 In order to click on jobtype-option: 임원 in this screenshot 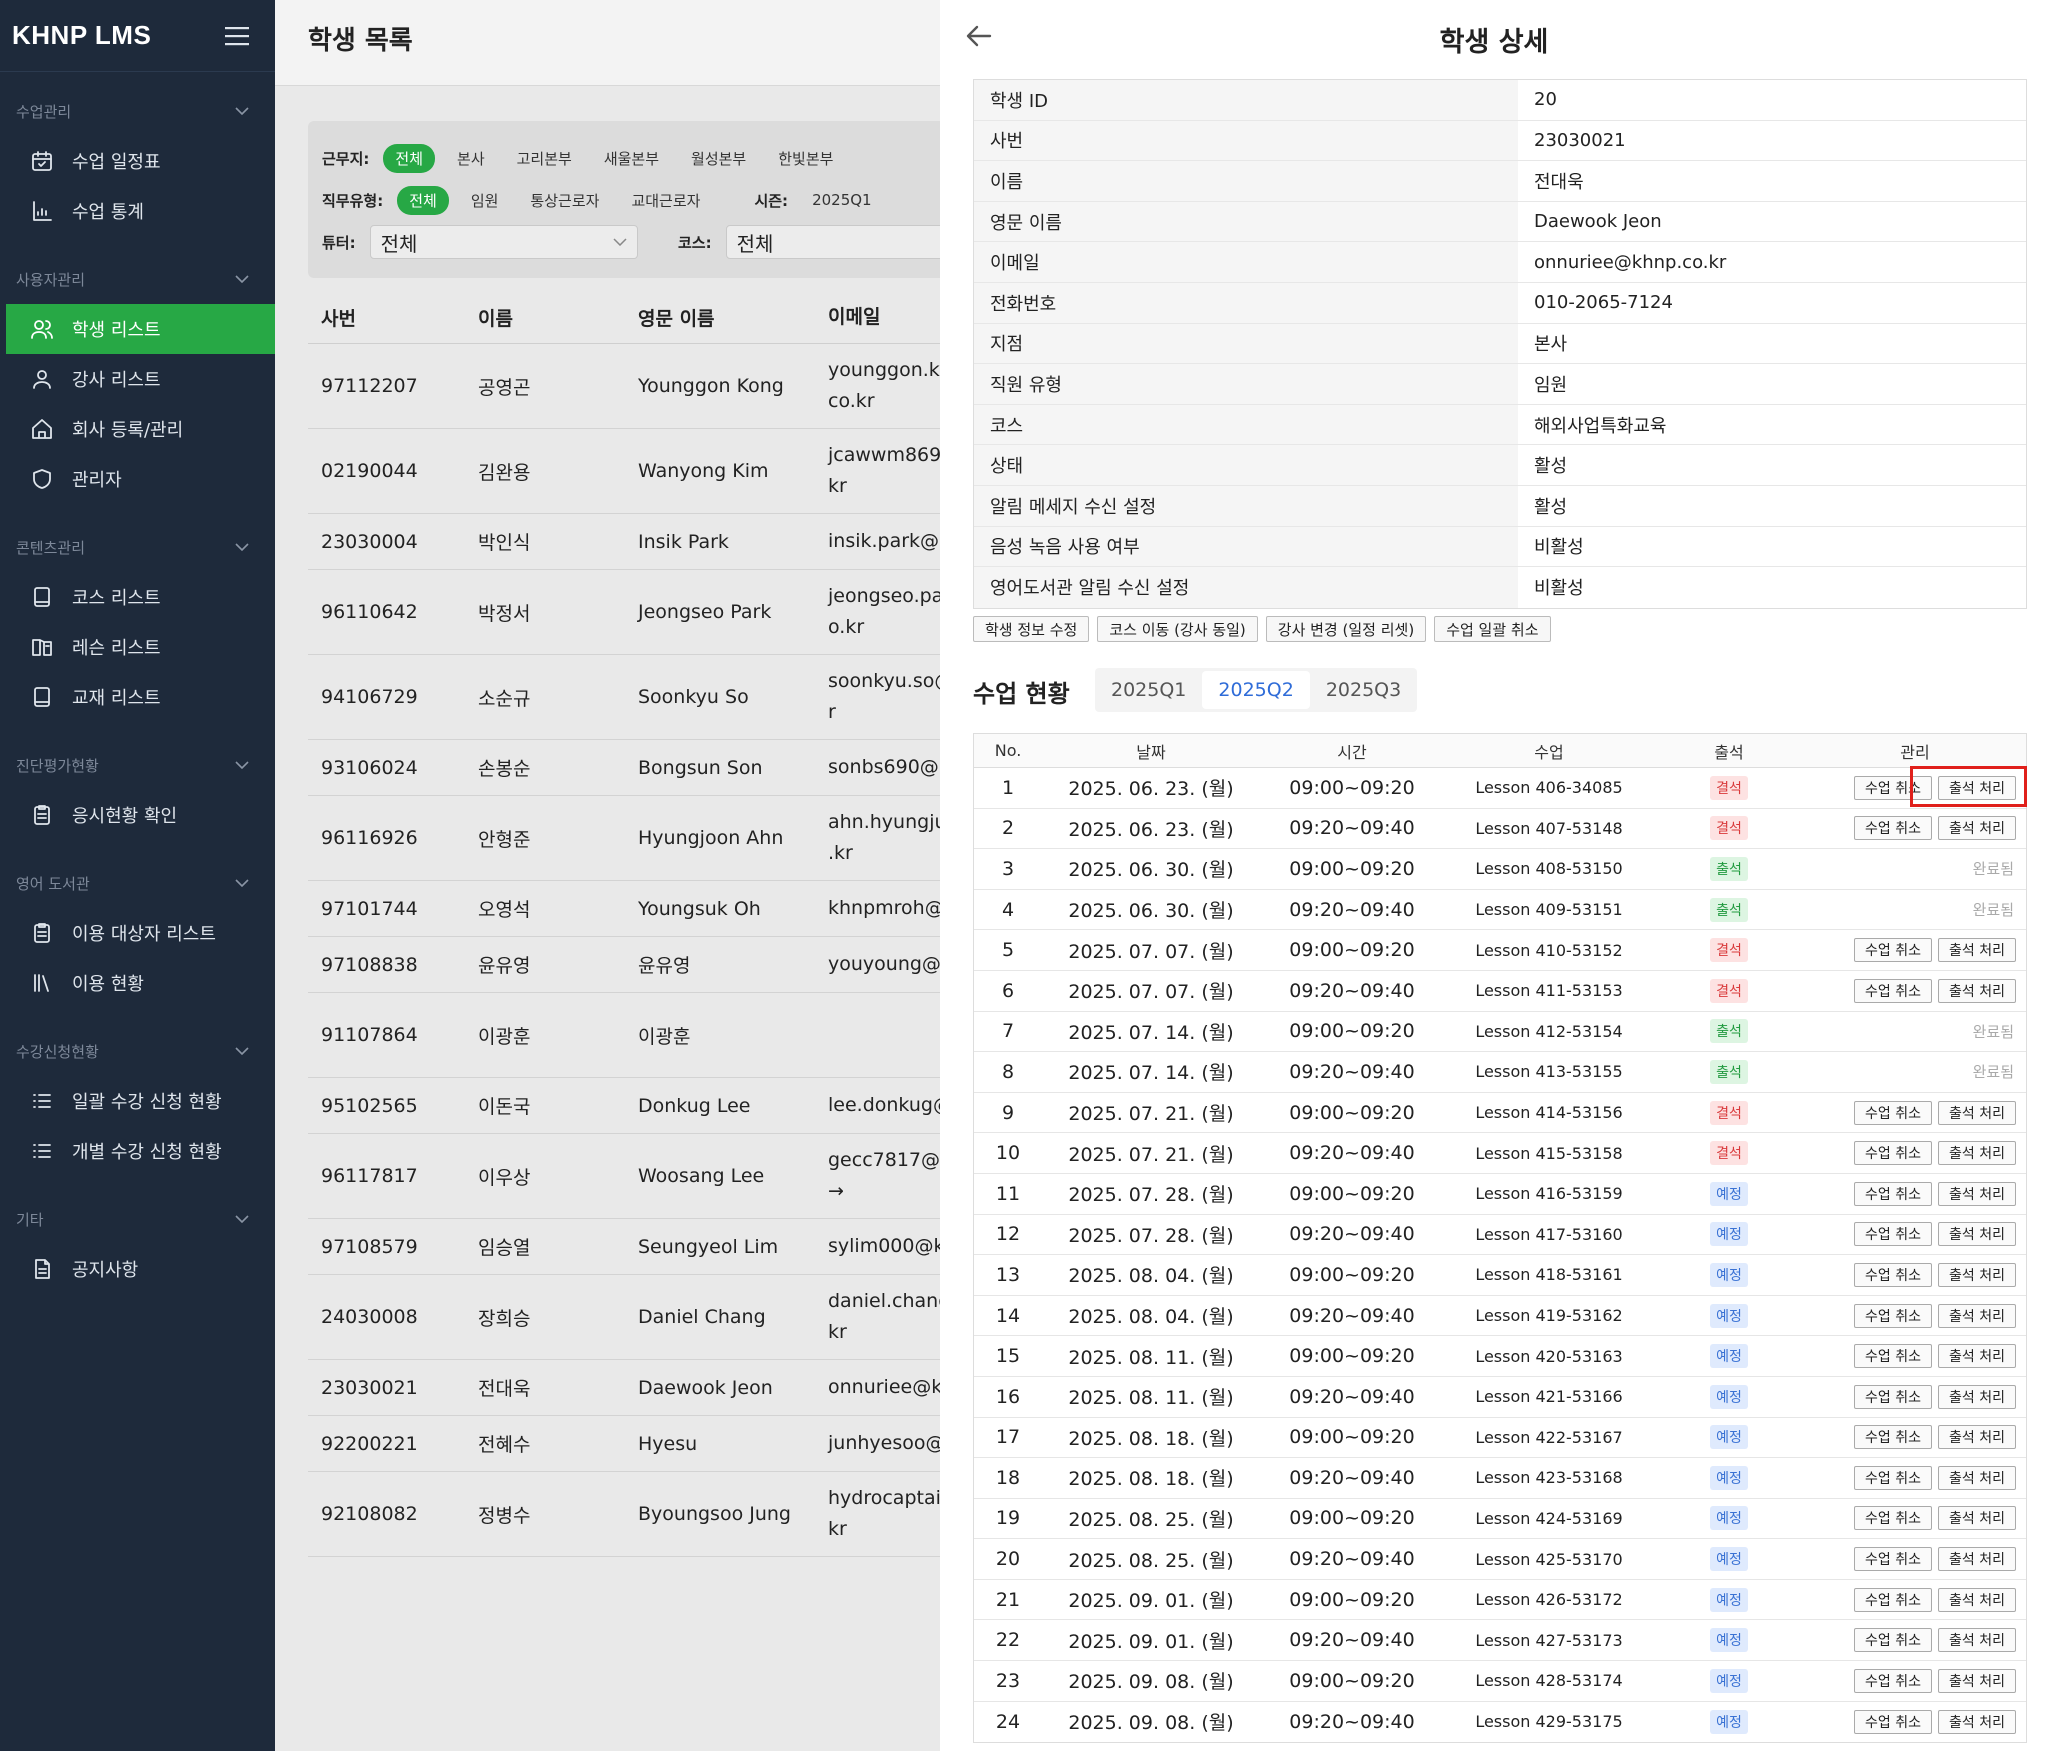, I will do `click(485, 200)`.